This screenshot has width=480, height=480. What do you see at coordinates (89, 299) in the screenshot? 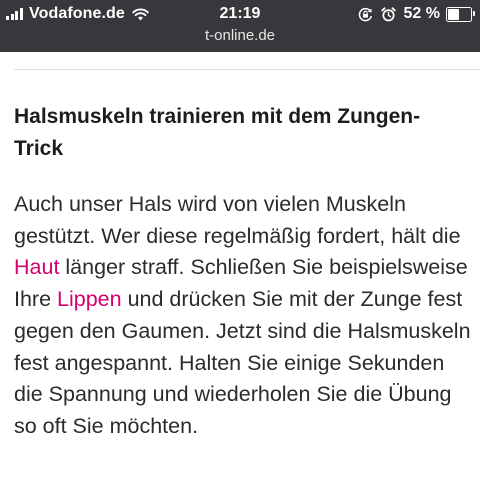
I see `link-lippen: Lippen` at bounding box center [89, 299].